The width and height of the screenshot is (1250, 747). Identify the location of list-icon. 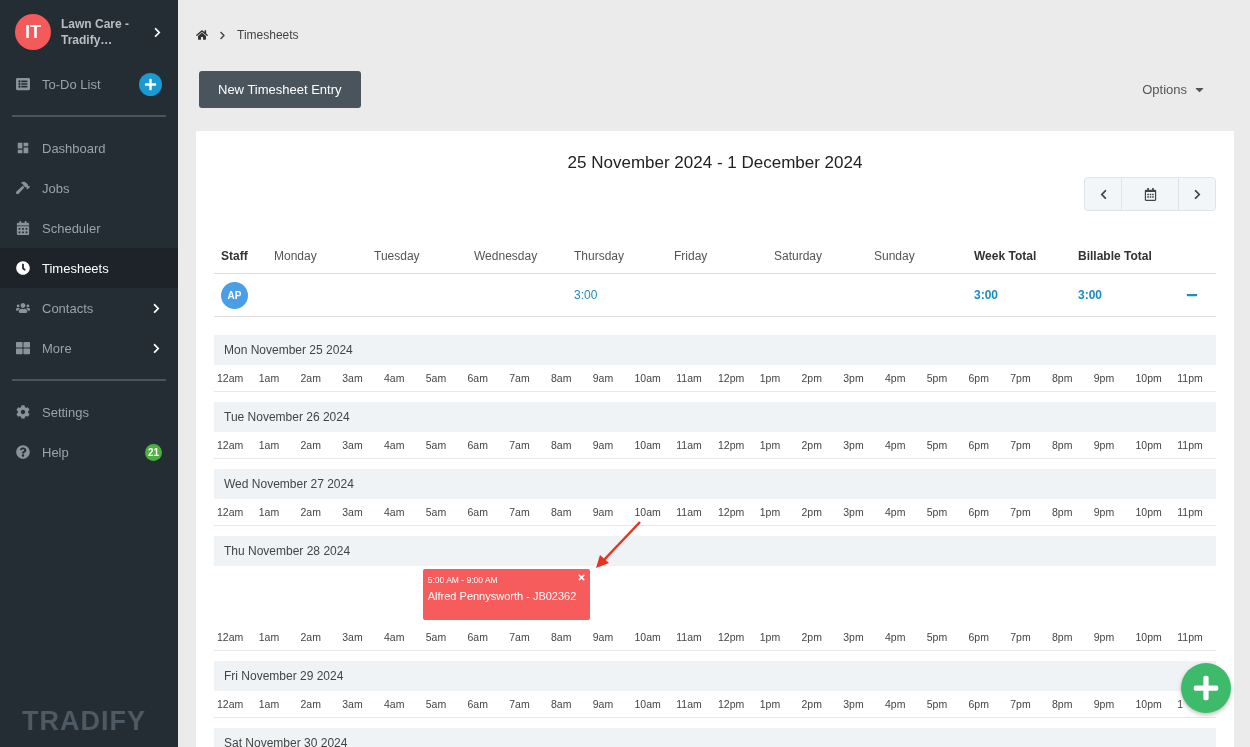
(23, 84).